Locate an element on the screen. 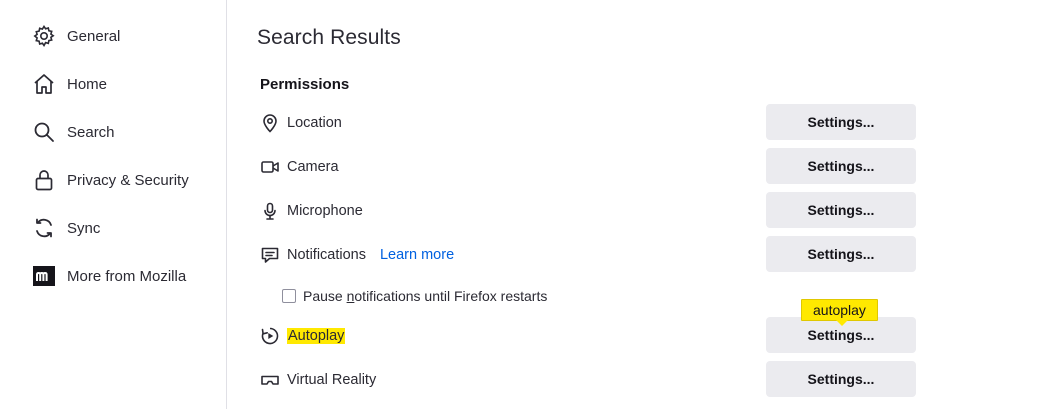 This screenshot has width=1047, height=409. permission-row-location: Location is located at coordinates (301, 123).